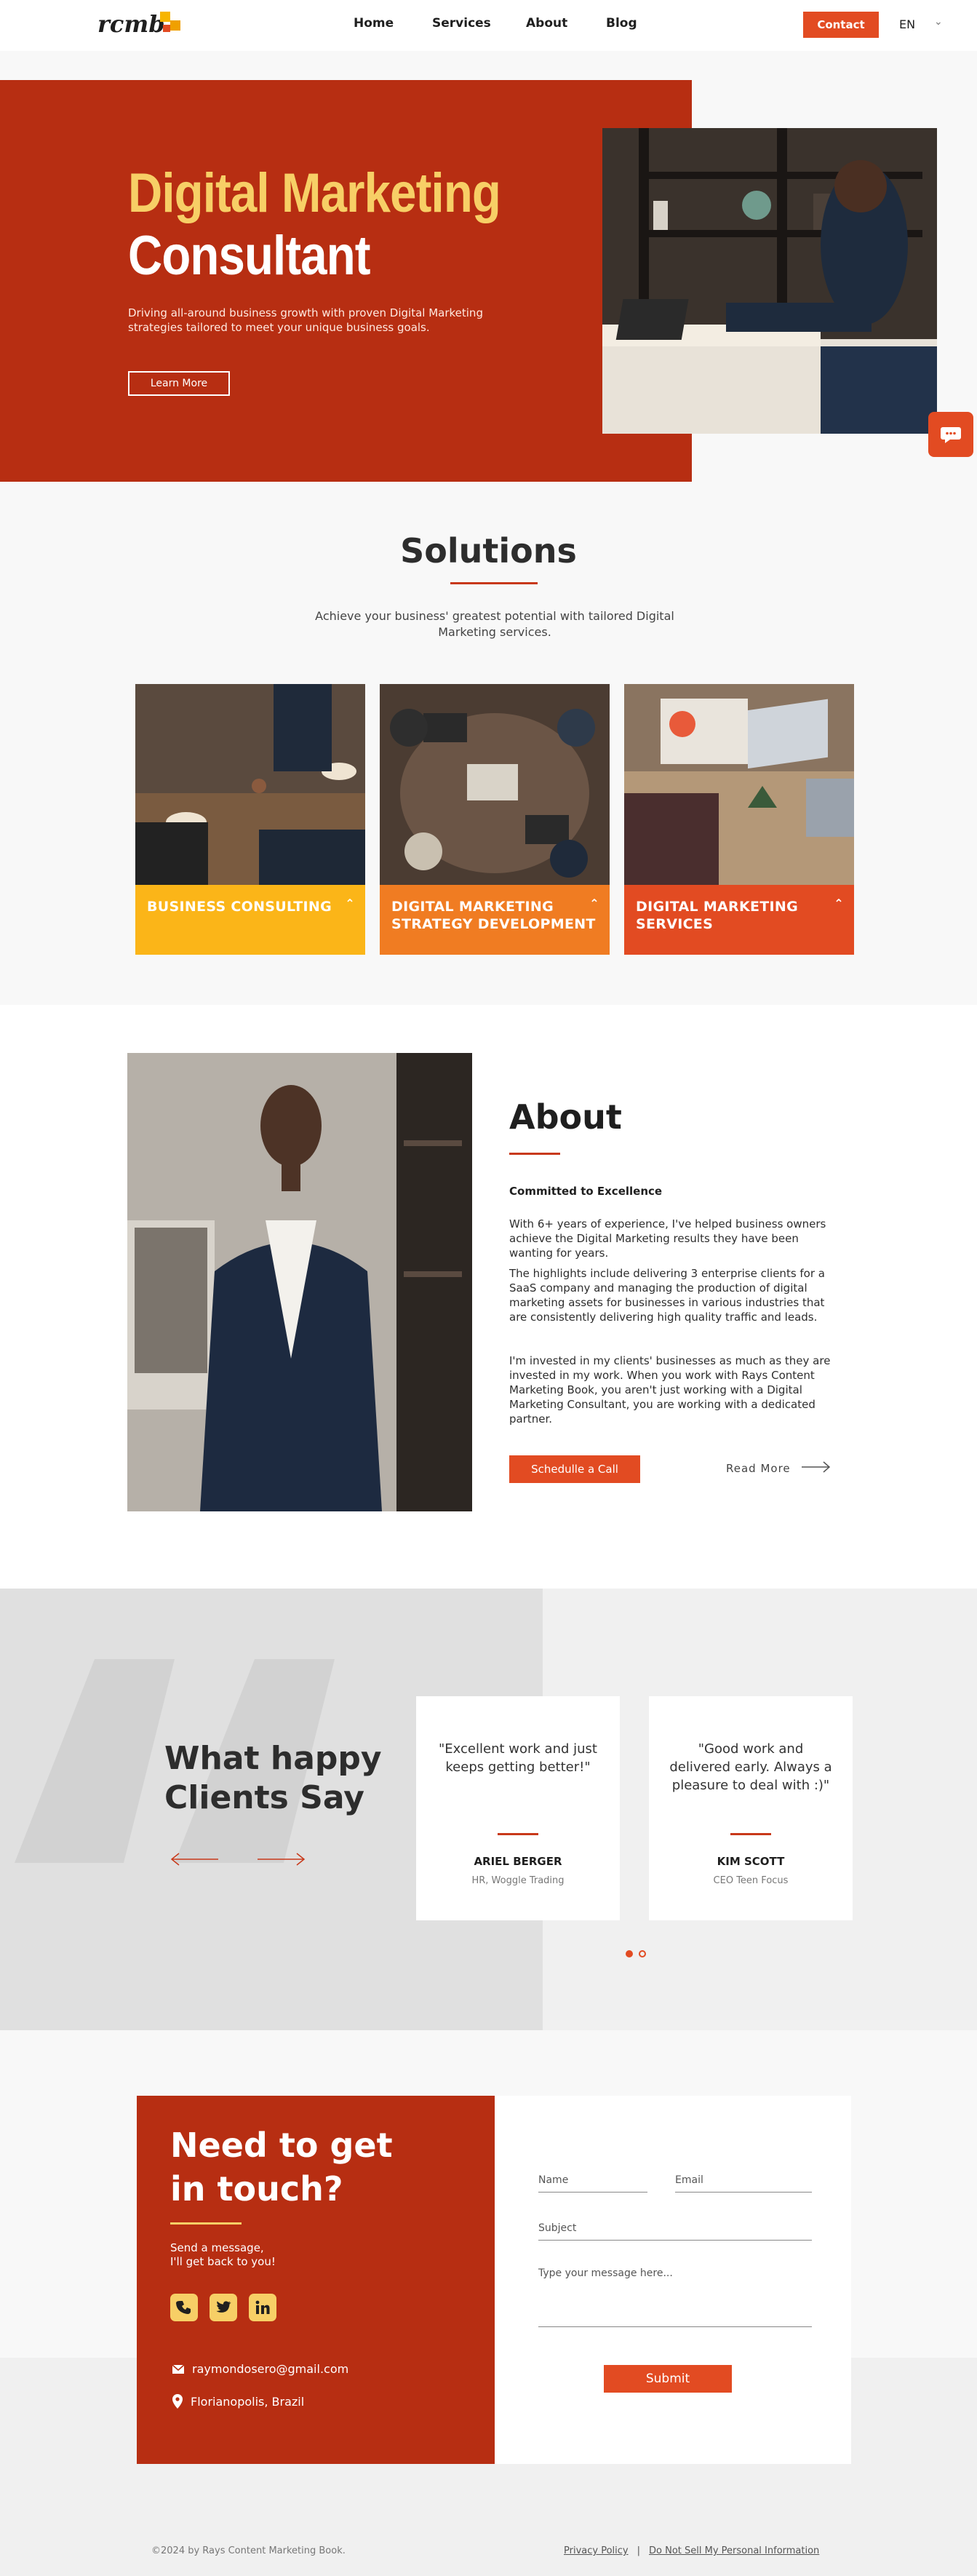  I want to click on contact-divider, so click(206, 2223).